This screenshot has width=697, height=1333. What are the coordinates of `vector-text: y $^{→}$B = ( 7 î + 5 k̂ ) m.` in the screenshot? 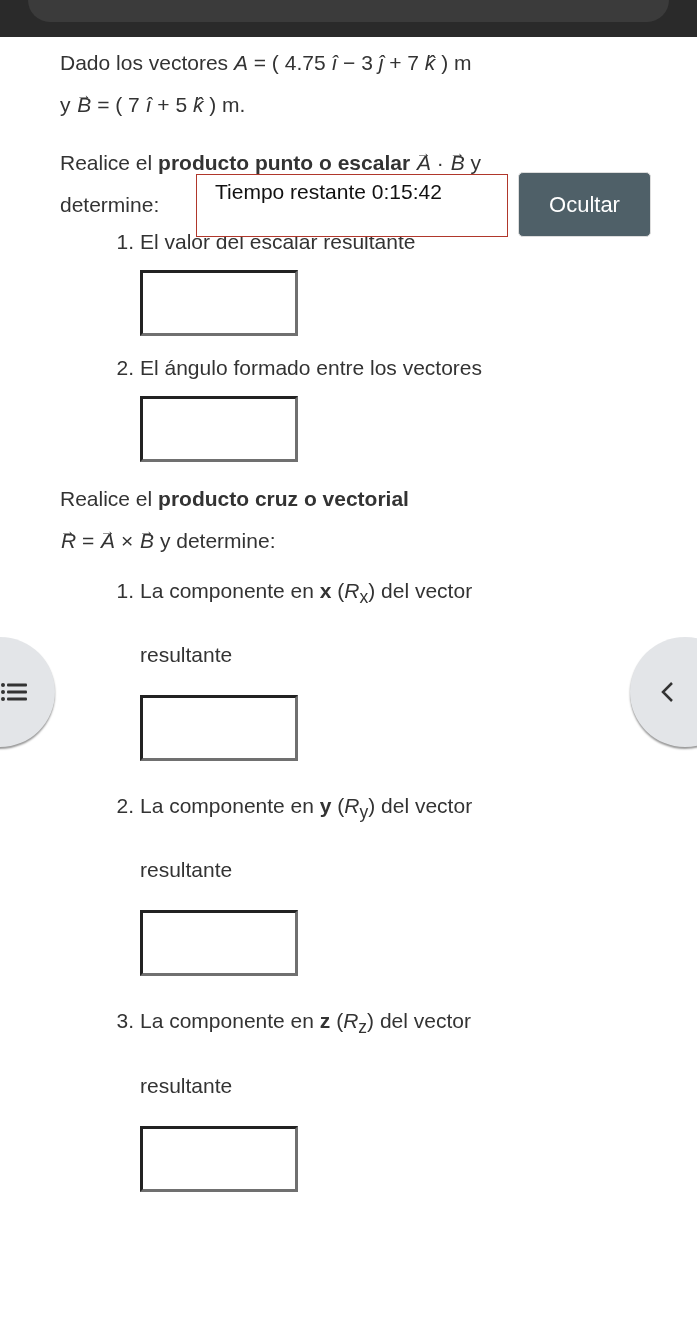 It's located at (153, 101).